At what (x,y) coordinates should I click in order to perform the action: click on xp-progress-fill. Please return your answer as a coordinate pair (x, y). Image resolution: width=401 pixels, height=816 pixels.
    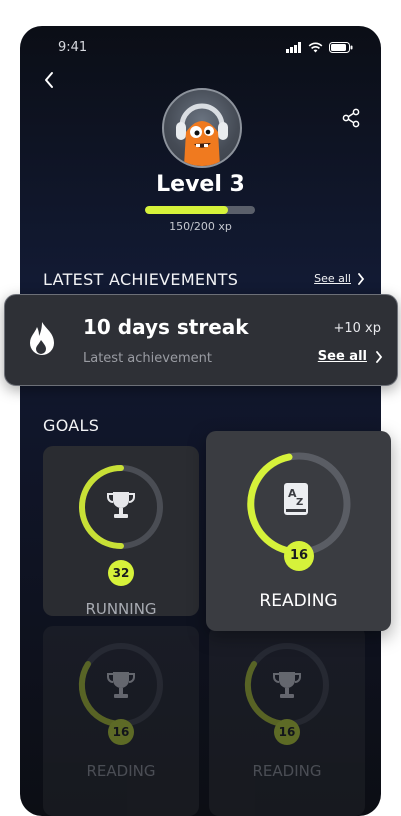
    Looking at the image, I should click on (186, 210).